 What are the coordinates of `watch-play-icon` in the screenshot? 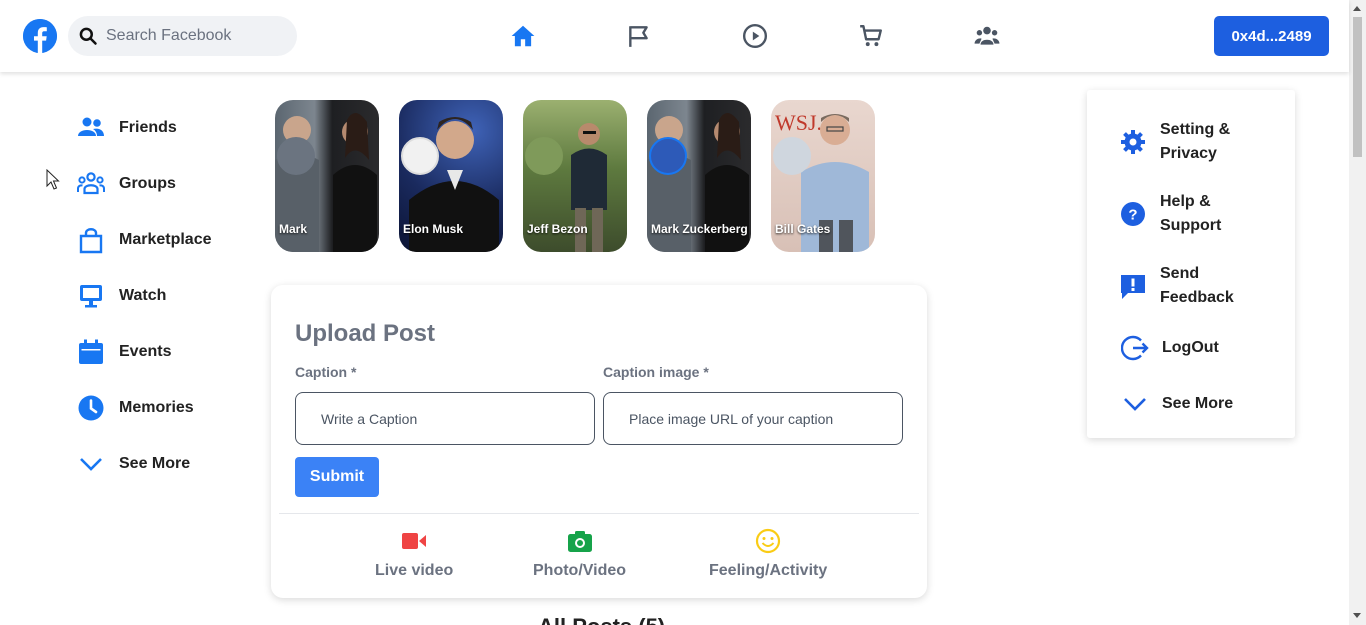 It's located at (755, 36).